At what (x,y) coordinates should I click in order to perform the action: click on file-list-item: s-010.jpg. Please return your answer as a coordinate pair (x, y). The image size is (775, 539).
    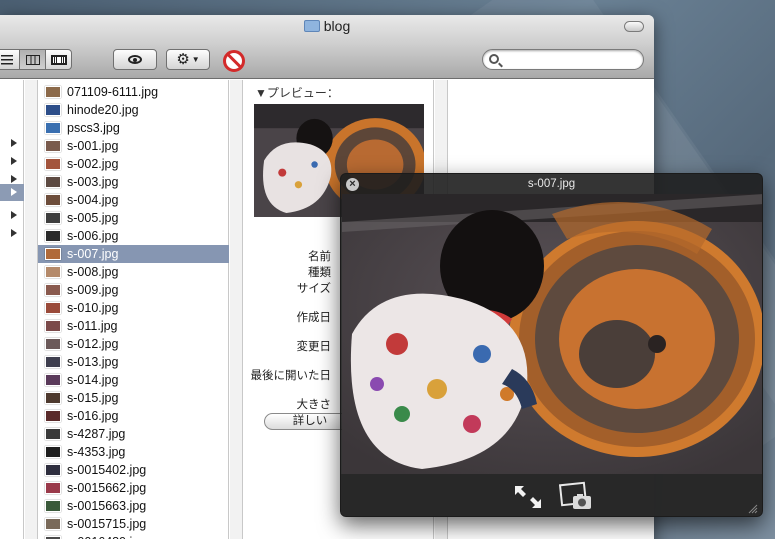
    Looking at the image, I should click on (133, 308).